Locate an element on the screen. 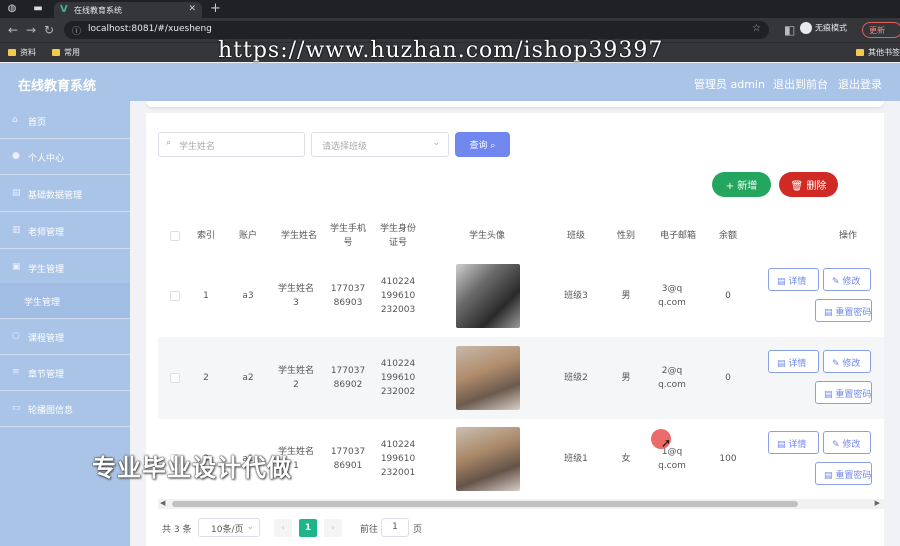 Image resolution: width=900 pixels, height=546 pixels. tab-close-icon: ✕ is located at coordinates (192, 9).